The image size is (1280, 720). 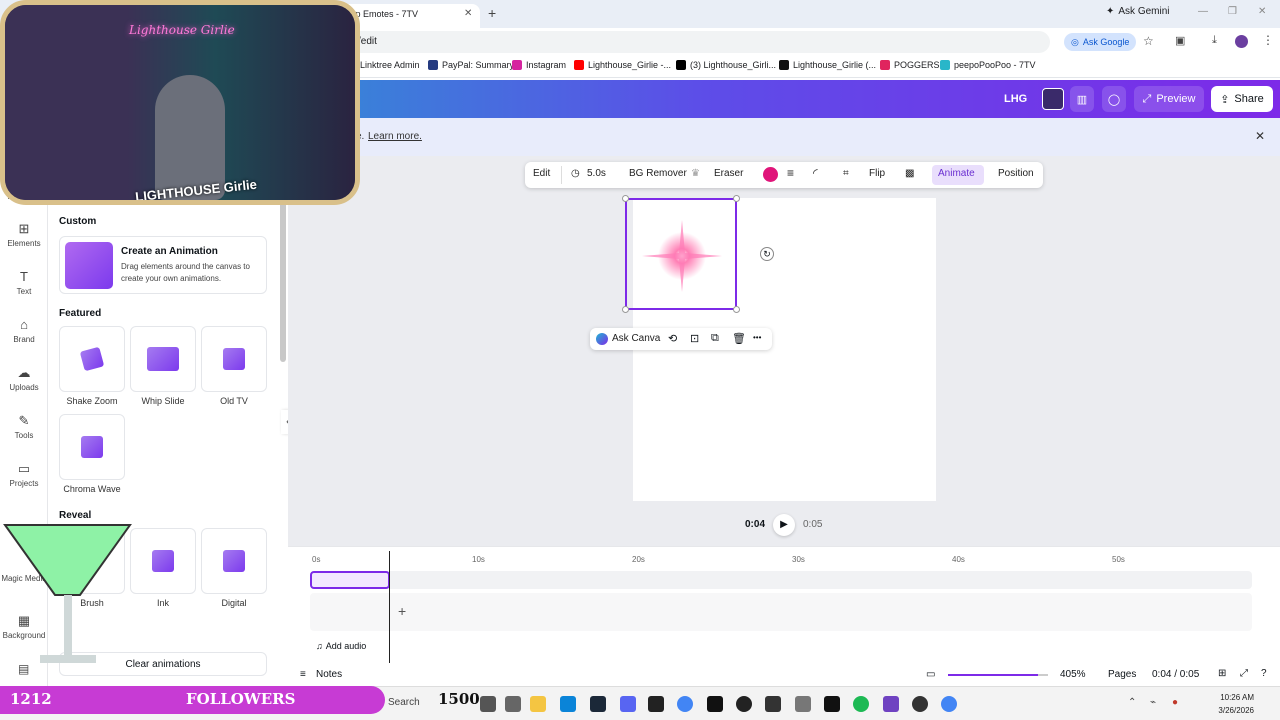 What do you see at coordinates (1226, 710) in the screenshot?
I see `clock-date: 3/26/2026` at bounding box center [1226, 710].